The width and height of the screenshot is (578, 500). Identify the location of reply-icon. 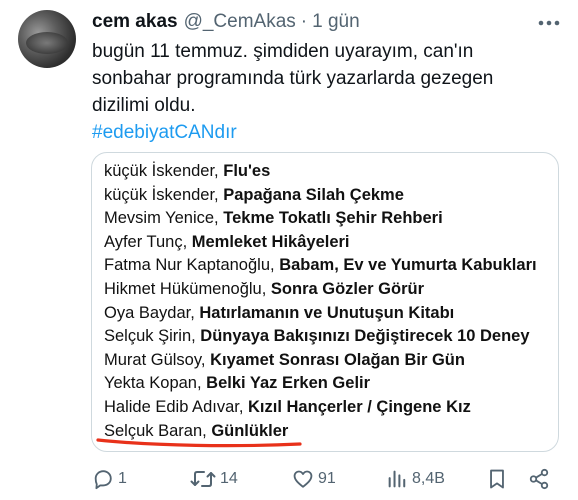
(103, 479).